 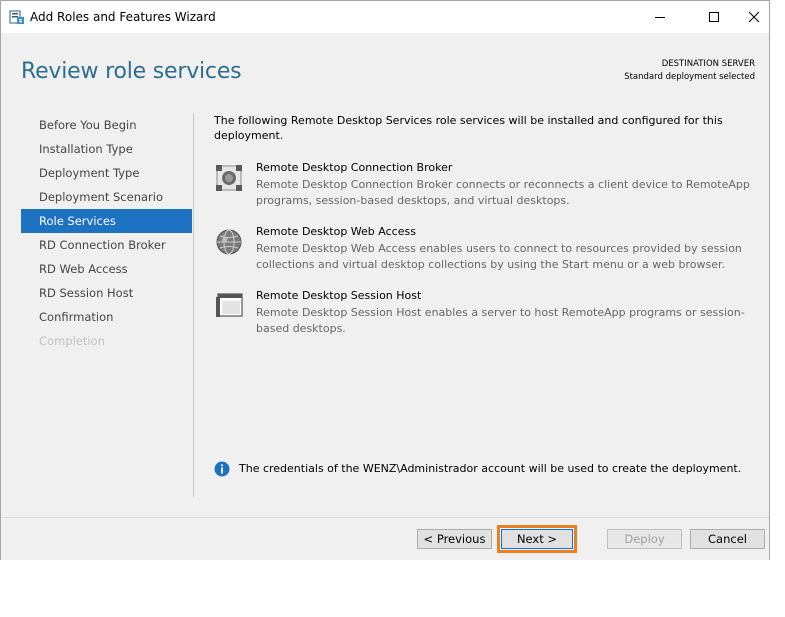 I want to click on server-manager-icon, so click(x=17, y=17).